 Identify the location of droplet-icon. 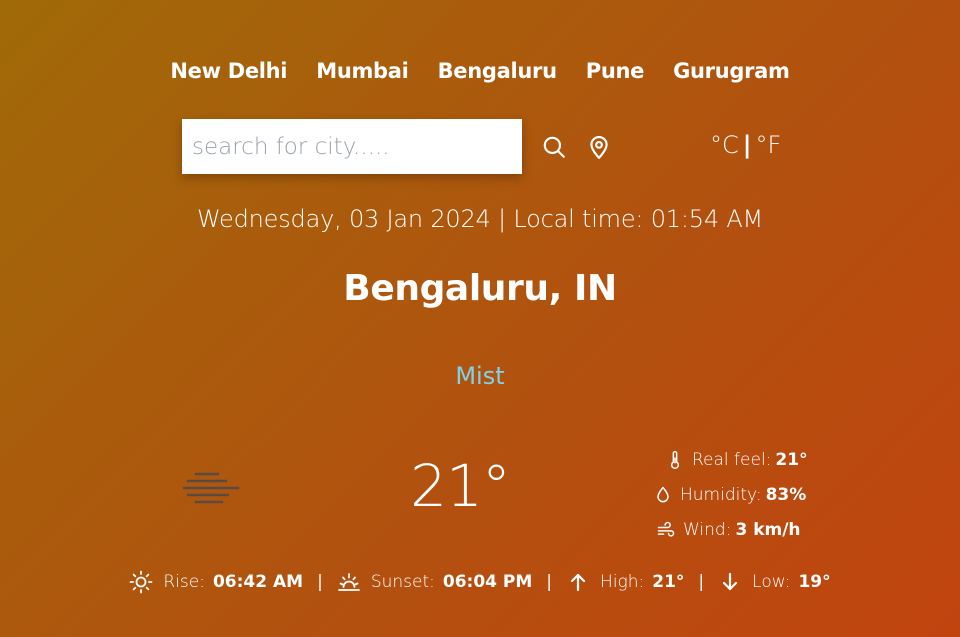
(663, 495).